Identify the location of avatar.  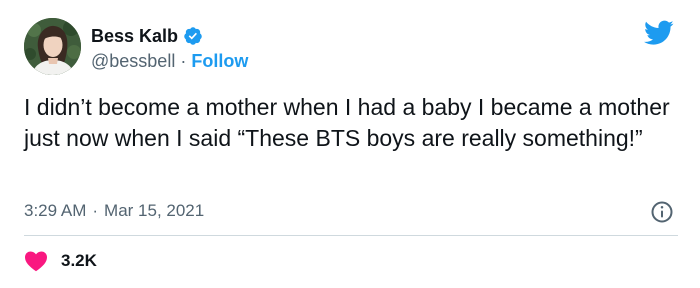
(52, 46).